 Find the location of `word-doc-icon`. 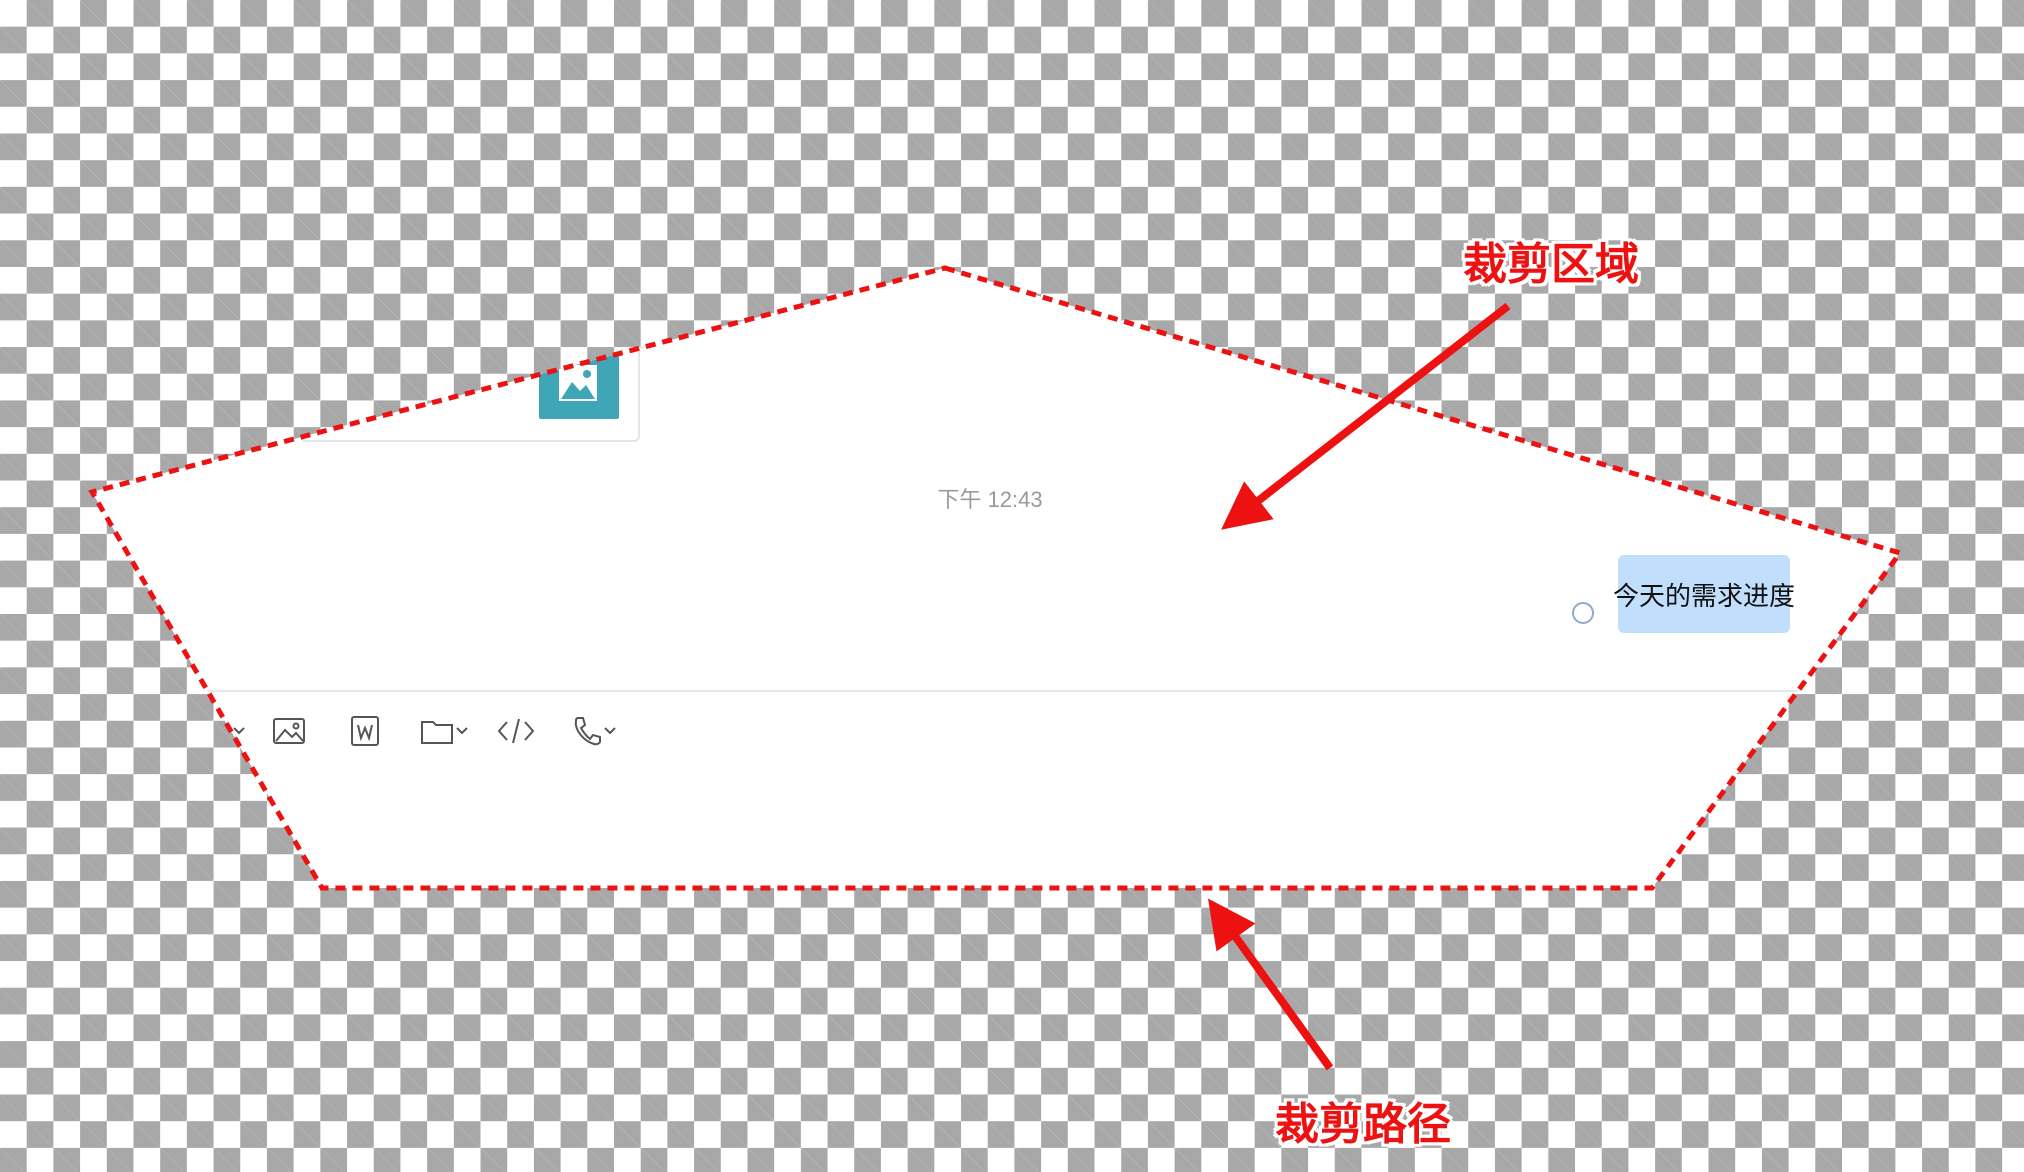

word-doc-icon is located at coordinates (365, 731).